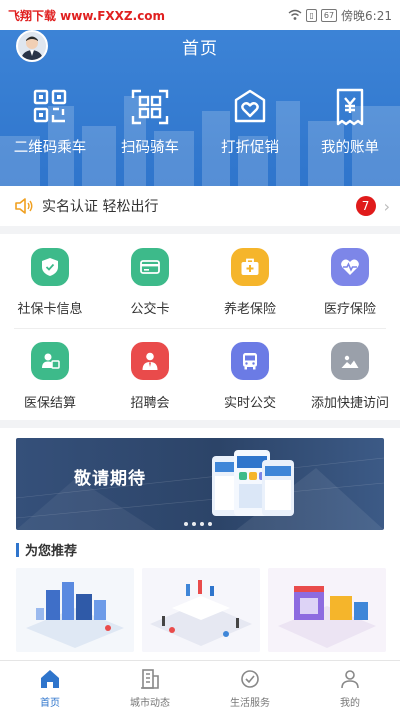  I want to click on service-row: 医保结算 招聘会 实时公交 添加快捷访问, so click(200, 376).